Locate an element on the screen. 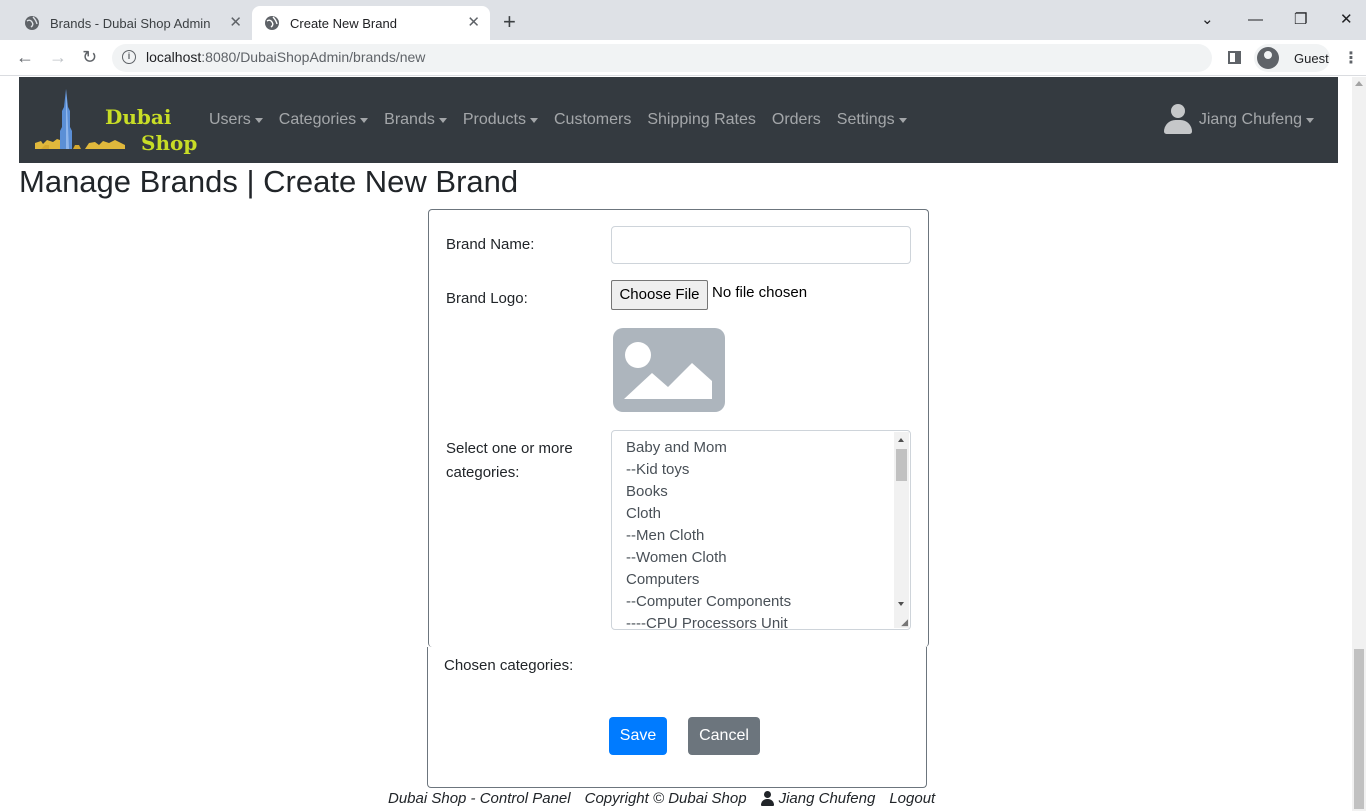 This screenshot has width=1366, height=811. minimize-icon: — is located at coordinates (1255, 20).